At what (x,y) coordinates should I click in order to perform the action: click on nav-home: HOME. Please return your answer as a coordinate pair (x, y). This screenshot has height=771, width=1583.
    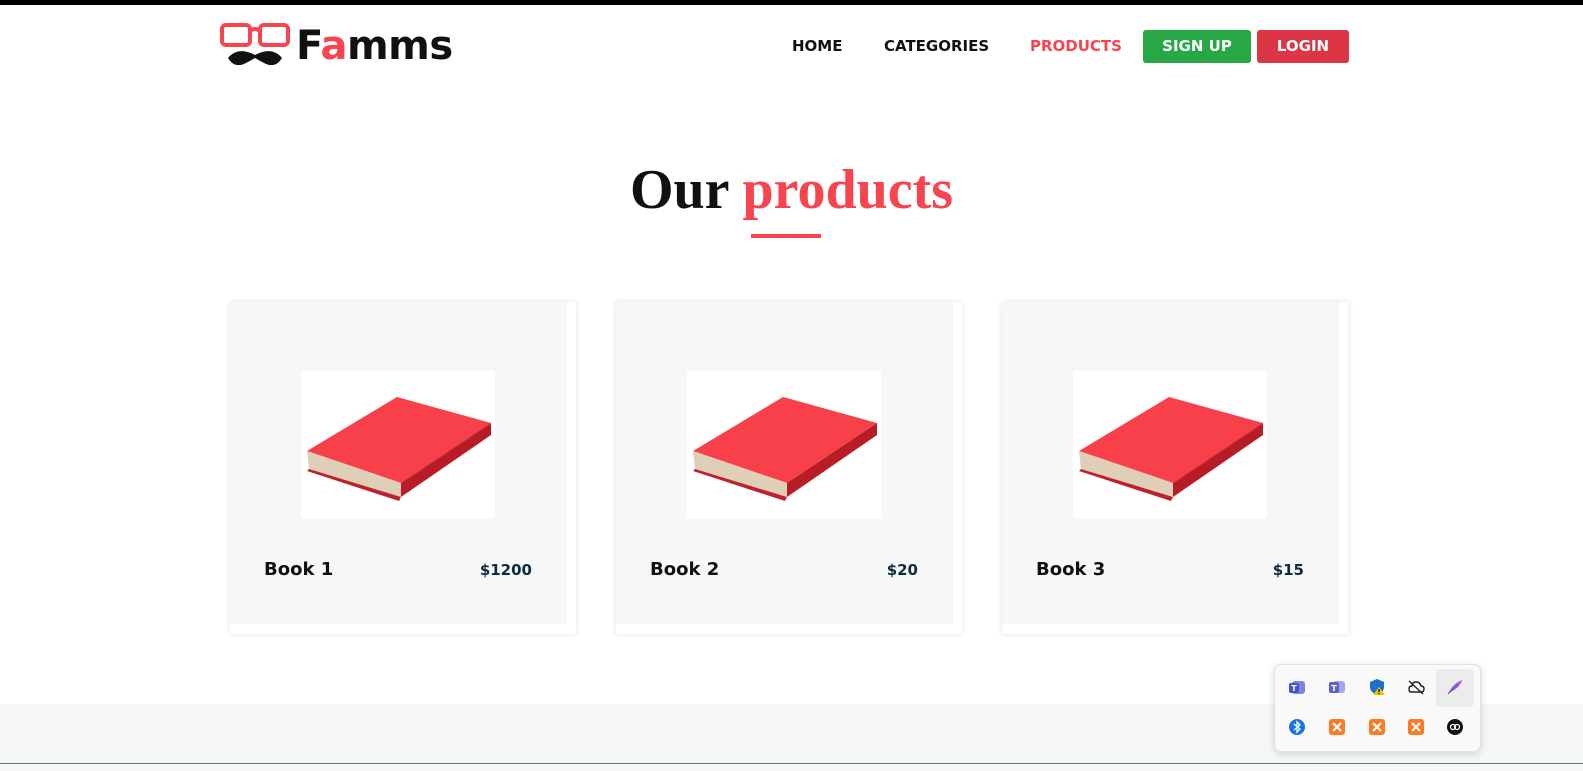
    Looking at the image, I should click on (817, 46).